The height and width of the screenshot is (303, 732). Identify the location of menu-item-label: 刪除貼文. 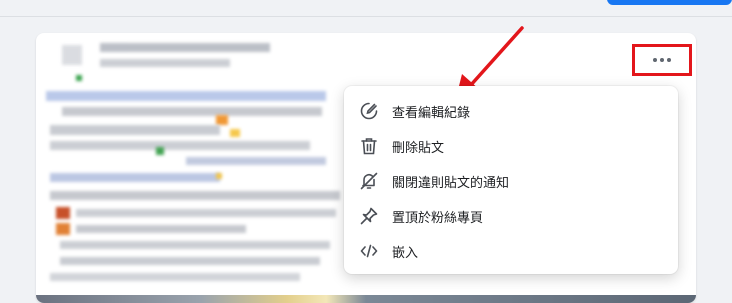
(418, 148).